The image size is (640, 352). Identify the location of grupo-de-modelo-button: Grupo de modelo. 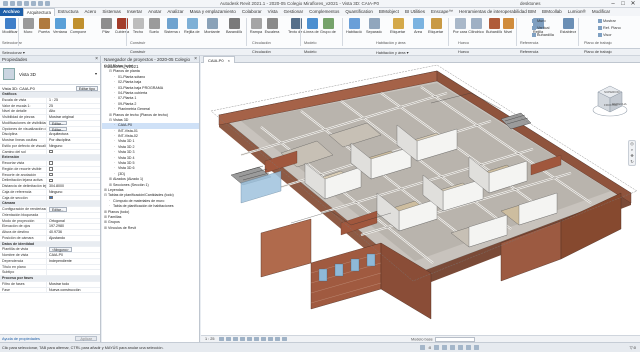
(328, 26).